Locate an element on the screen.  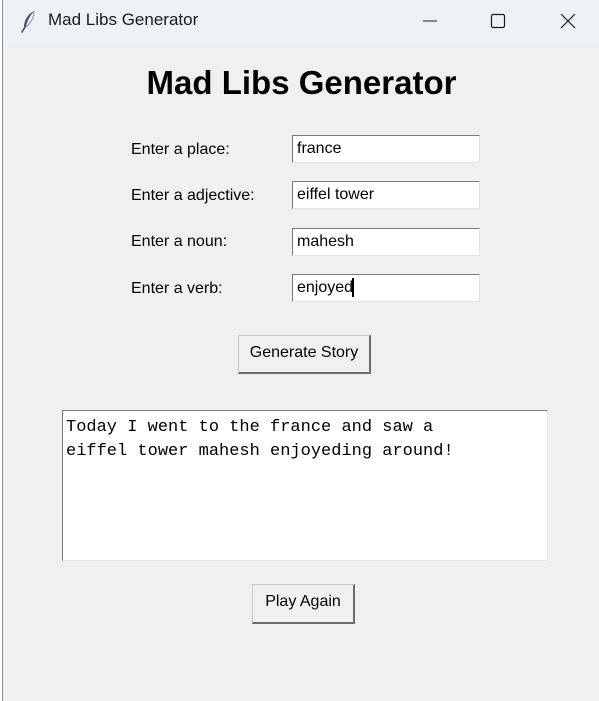
adjective-input: eiffel tower is located at coordinates (386, 195).